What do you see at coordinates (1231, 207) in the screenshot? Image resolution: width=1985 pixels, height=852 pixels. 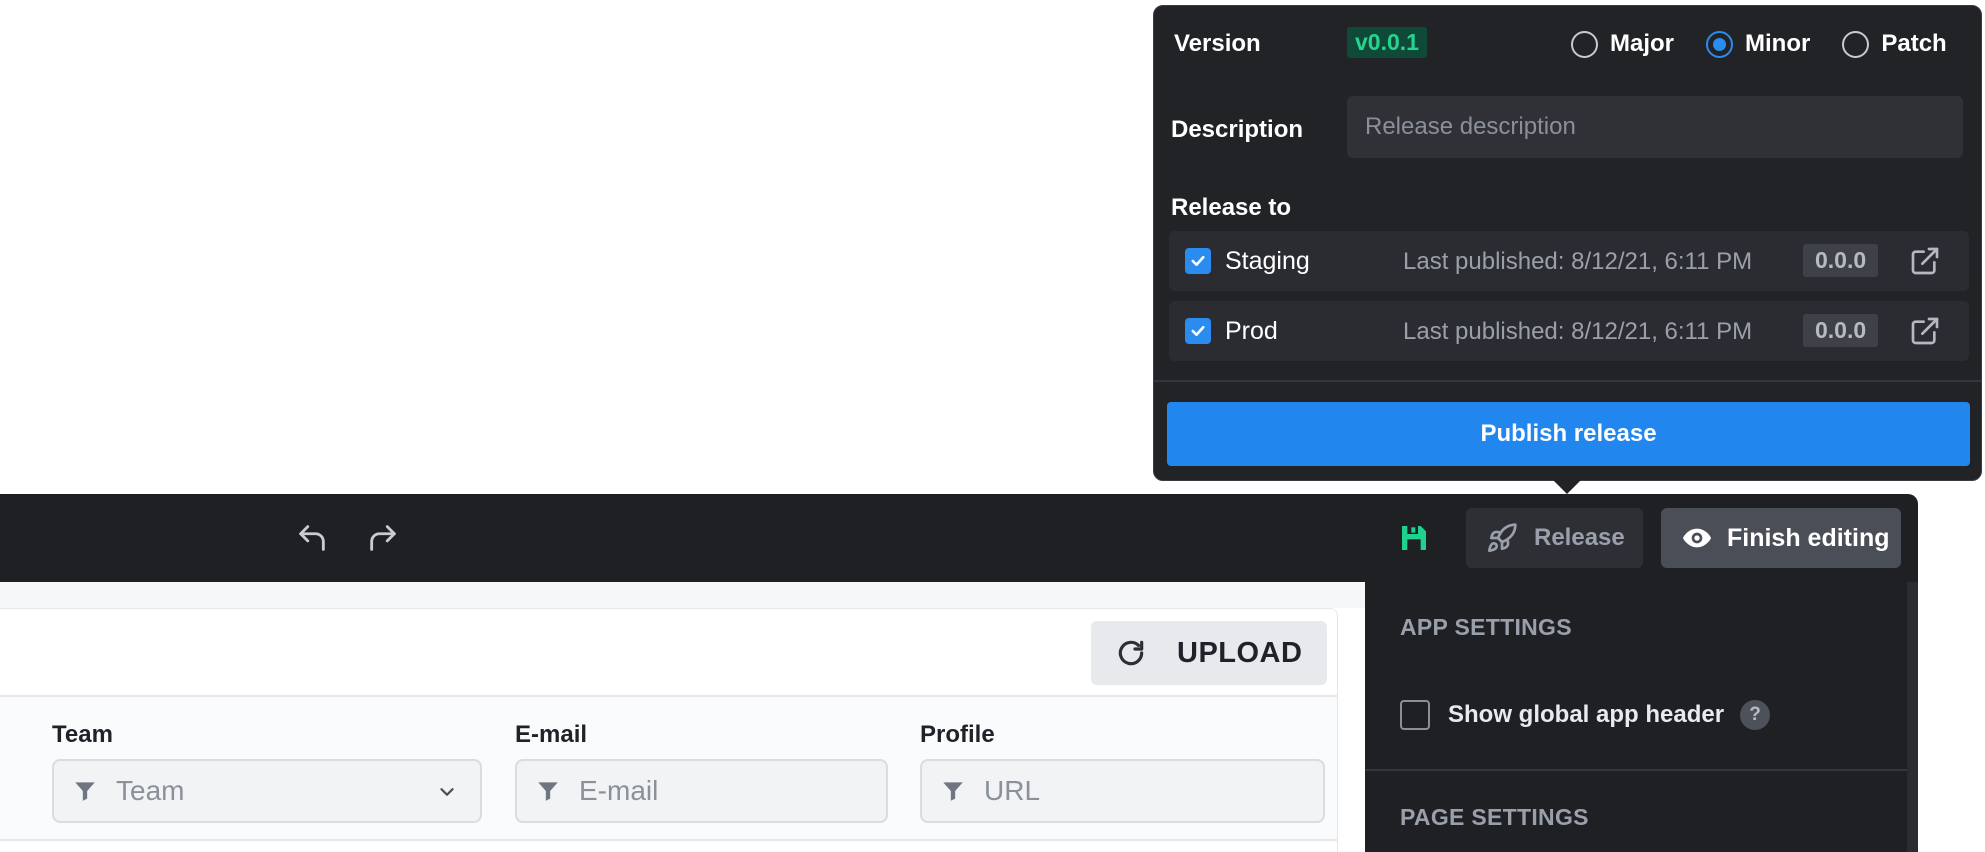 I see `release-to-label: Release to` at bounding box center [1231, 207].